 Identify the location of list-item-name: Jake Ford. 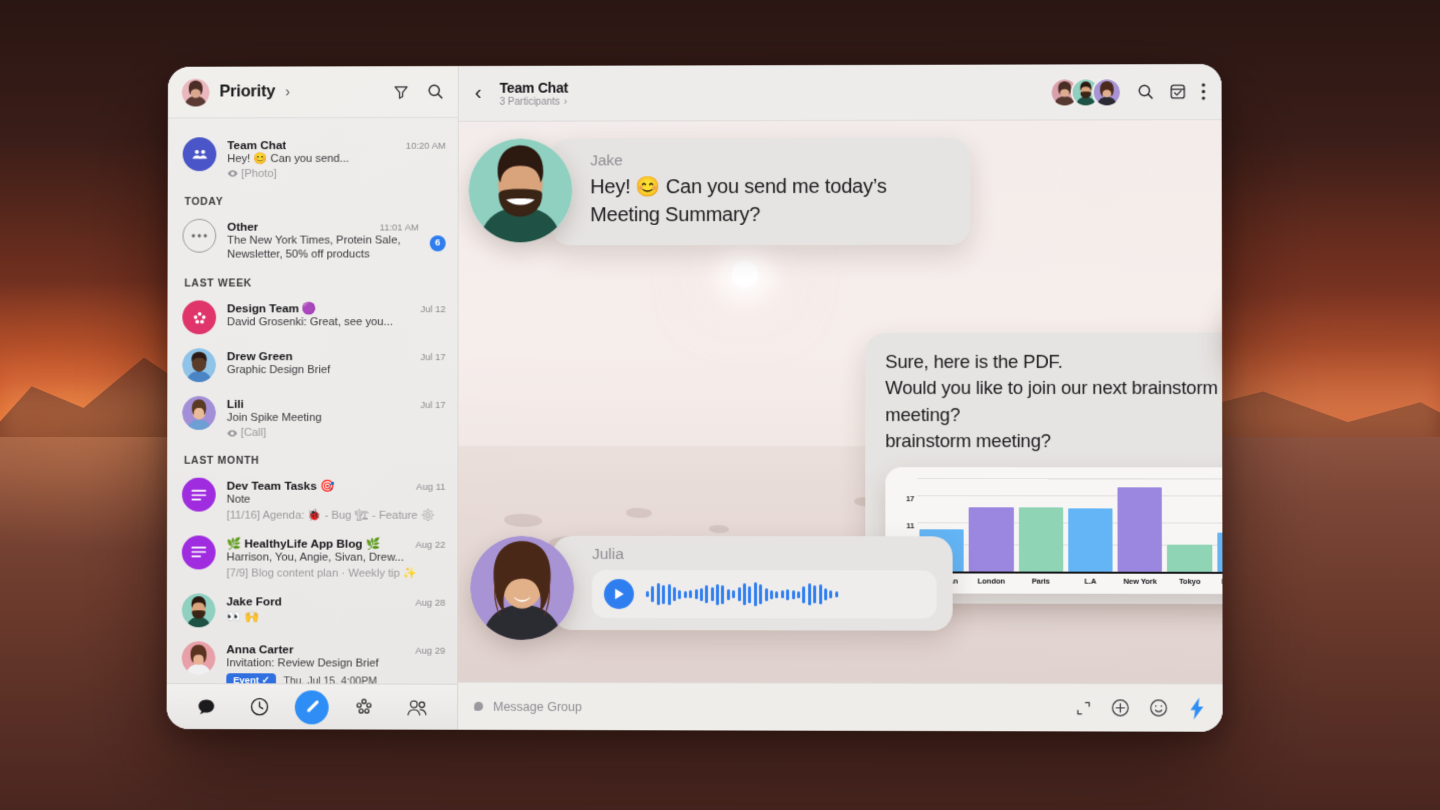
(254, 601).